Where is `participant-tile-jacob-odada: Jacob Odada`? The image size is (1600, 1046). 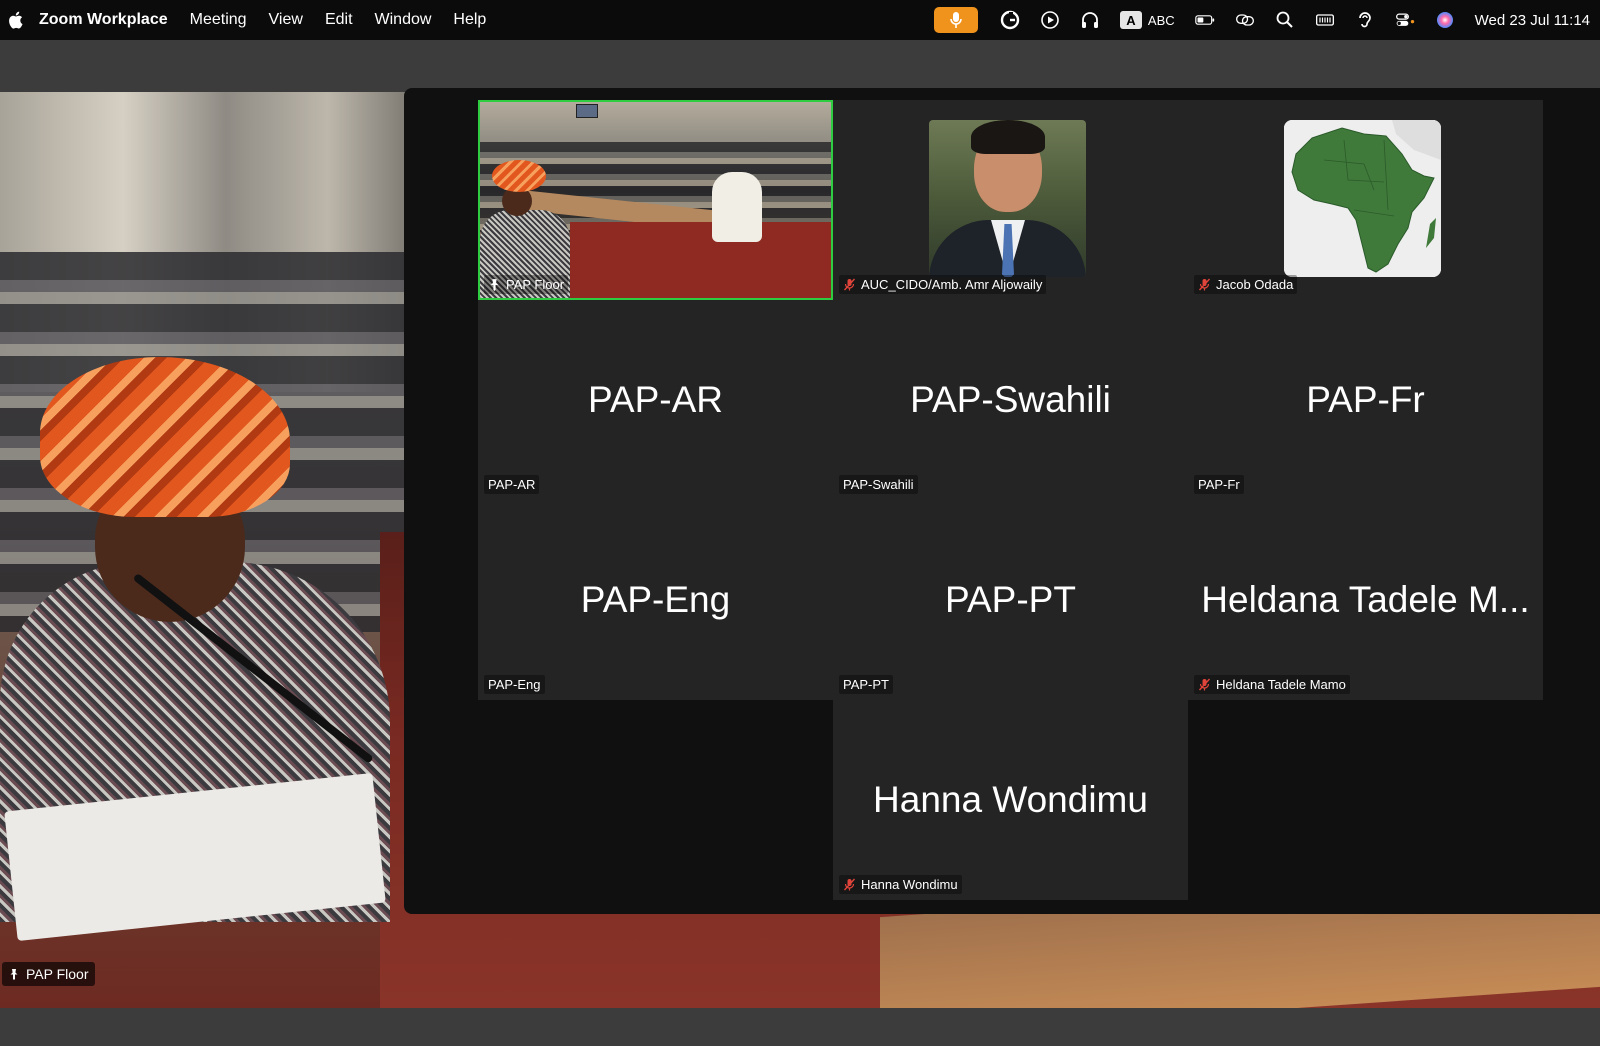 participant-tile-jacob-odada: Jacob Odada is located at coordinates (1365, 200).